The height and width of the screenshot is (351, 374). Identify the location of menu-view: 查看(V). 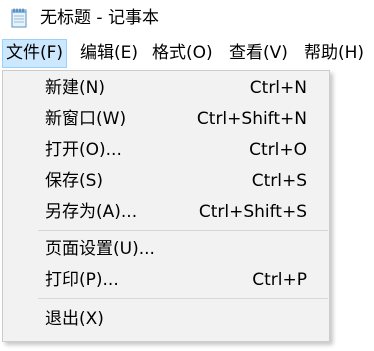
(258, 53).